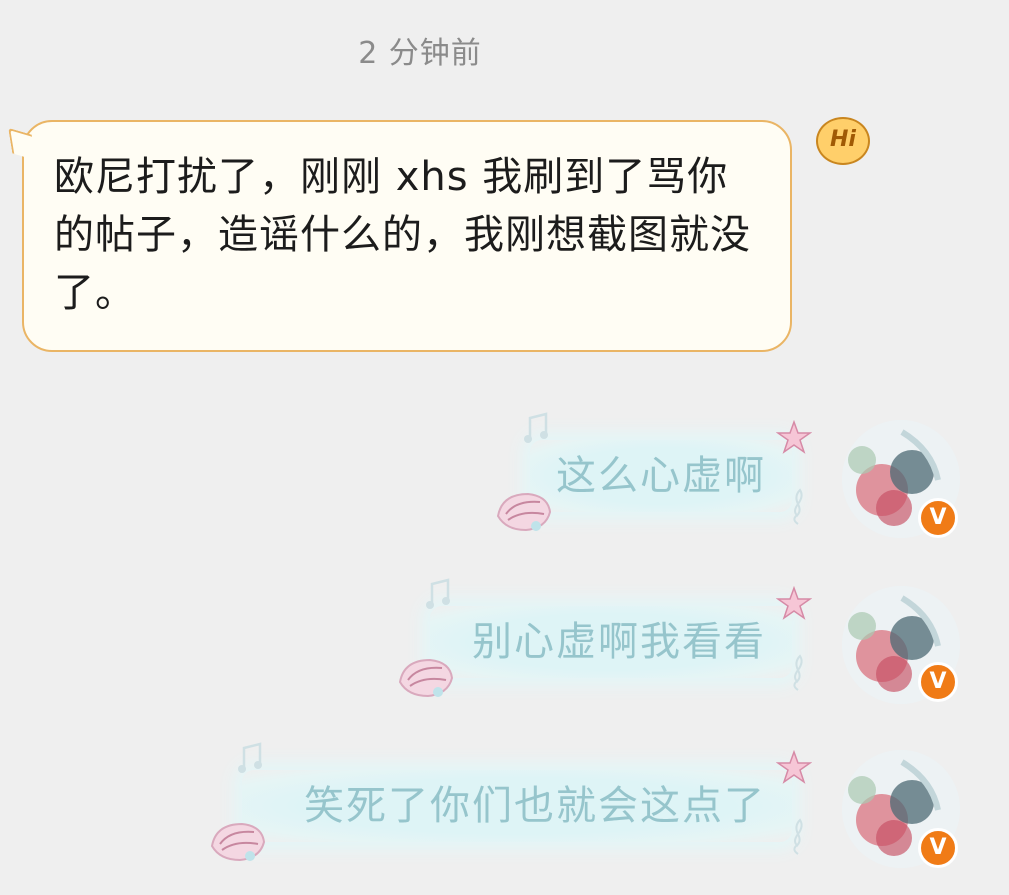 The image size is (1009, 895). I want to click on outgoing-message-text: 笑死了你们也就会这点了, so click(535, 806).